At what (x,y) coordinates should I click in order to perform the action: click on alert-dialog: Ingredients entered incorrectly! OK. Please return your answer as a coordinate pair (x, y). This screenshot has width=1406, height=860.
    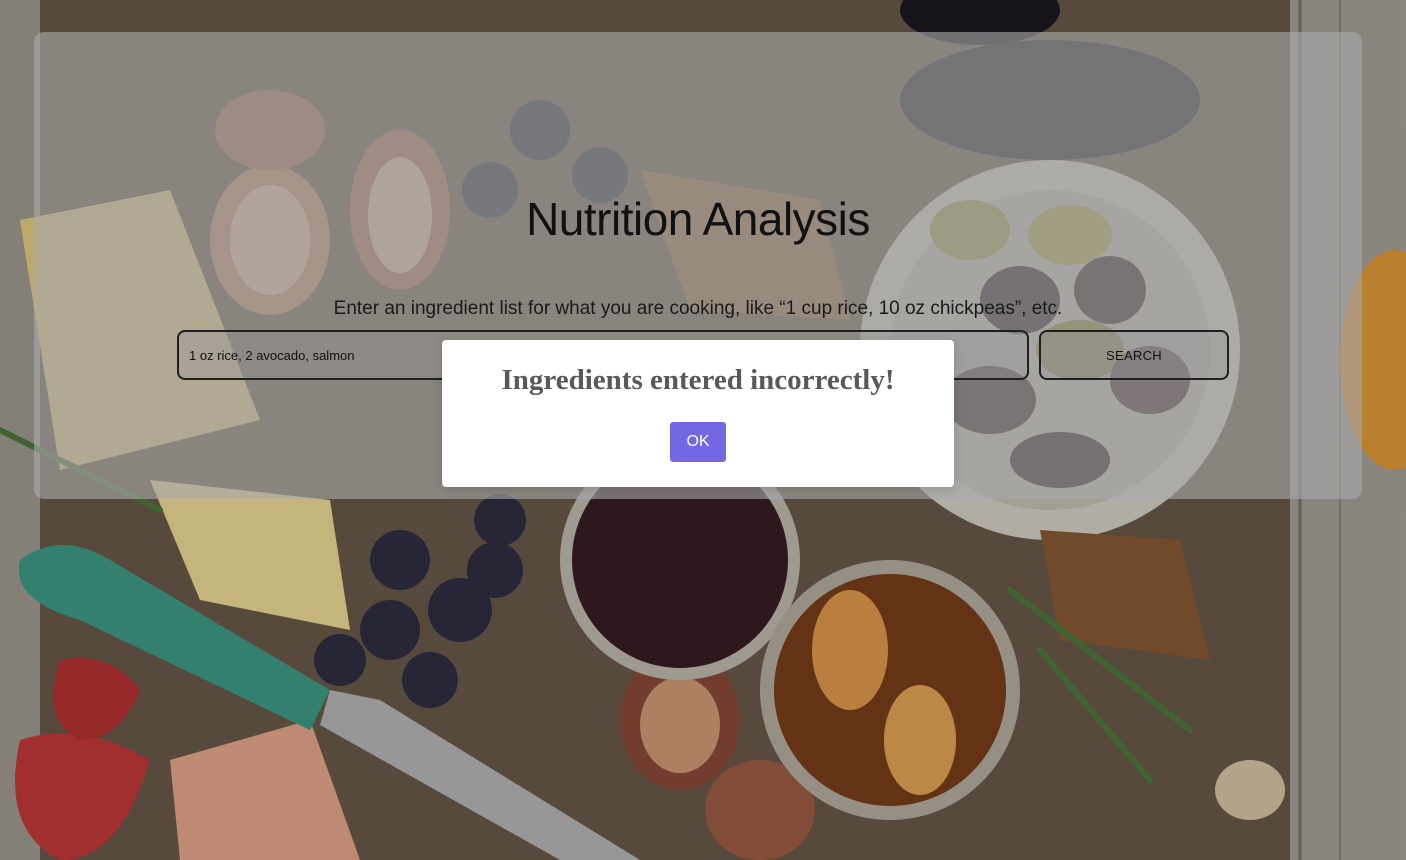
    Looking at the image, I should click on (698, 413).